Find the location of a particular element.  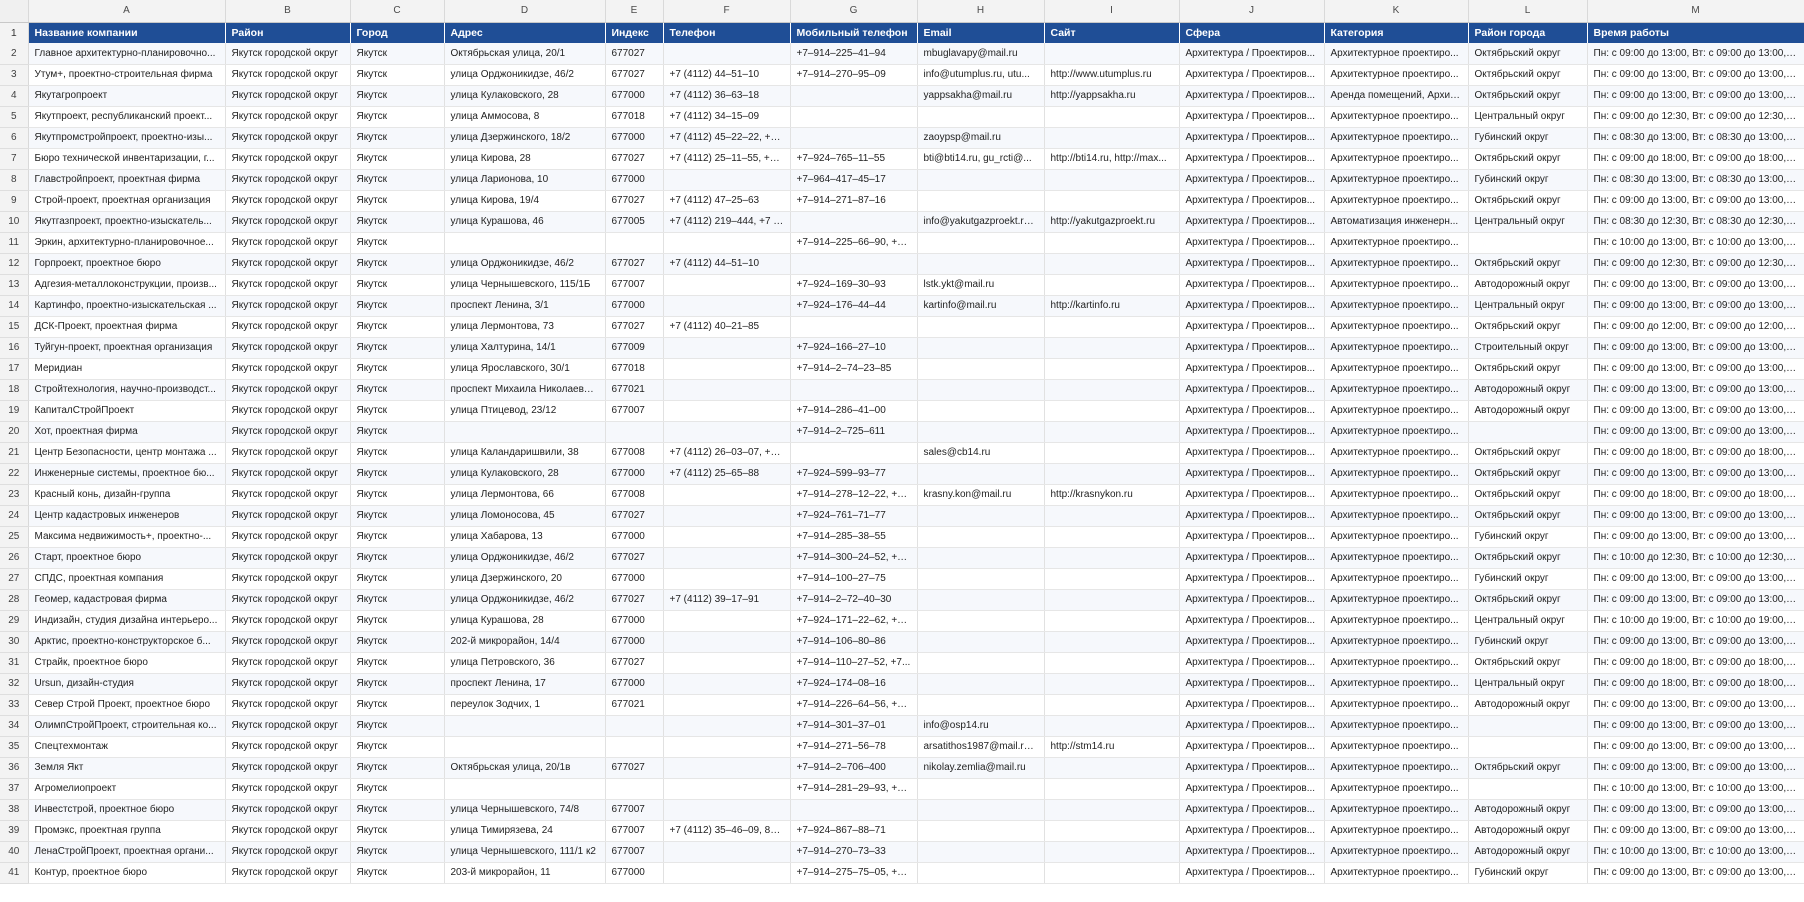

column-title-cell: Email is located at coordinates (981, 32).